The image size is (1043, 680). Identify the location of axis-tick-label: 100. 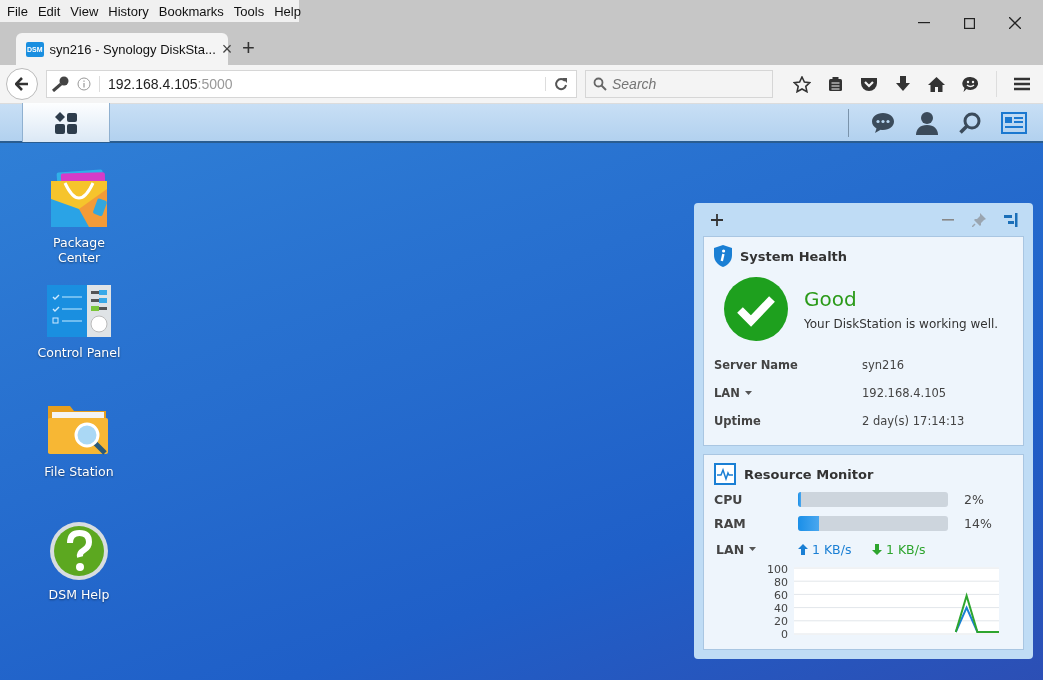
(777, 569).